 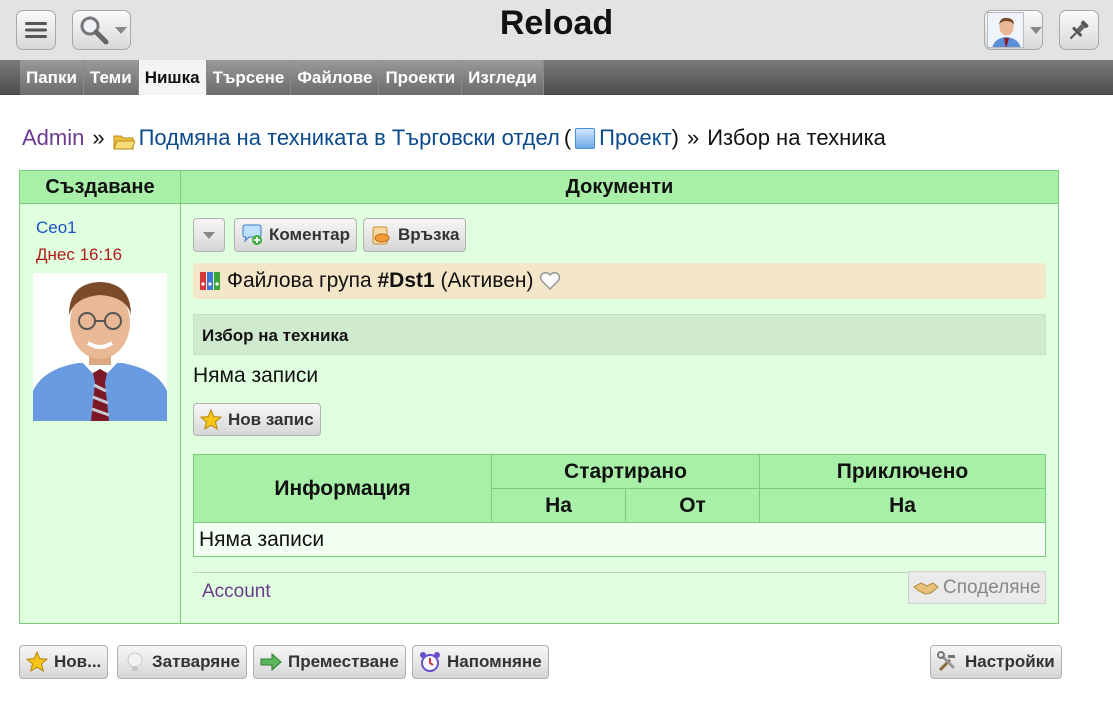 I want to click on move-button: Преместване, so click(x=329, y=662).